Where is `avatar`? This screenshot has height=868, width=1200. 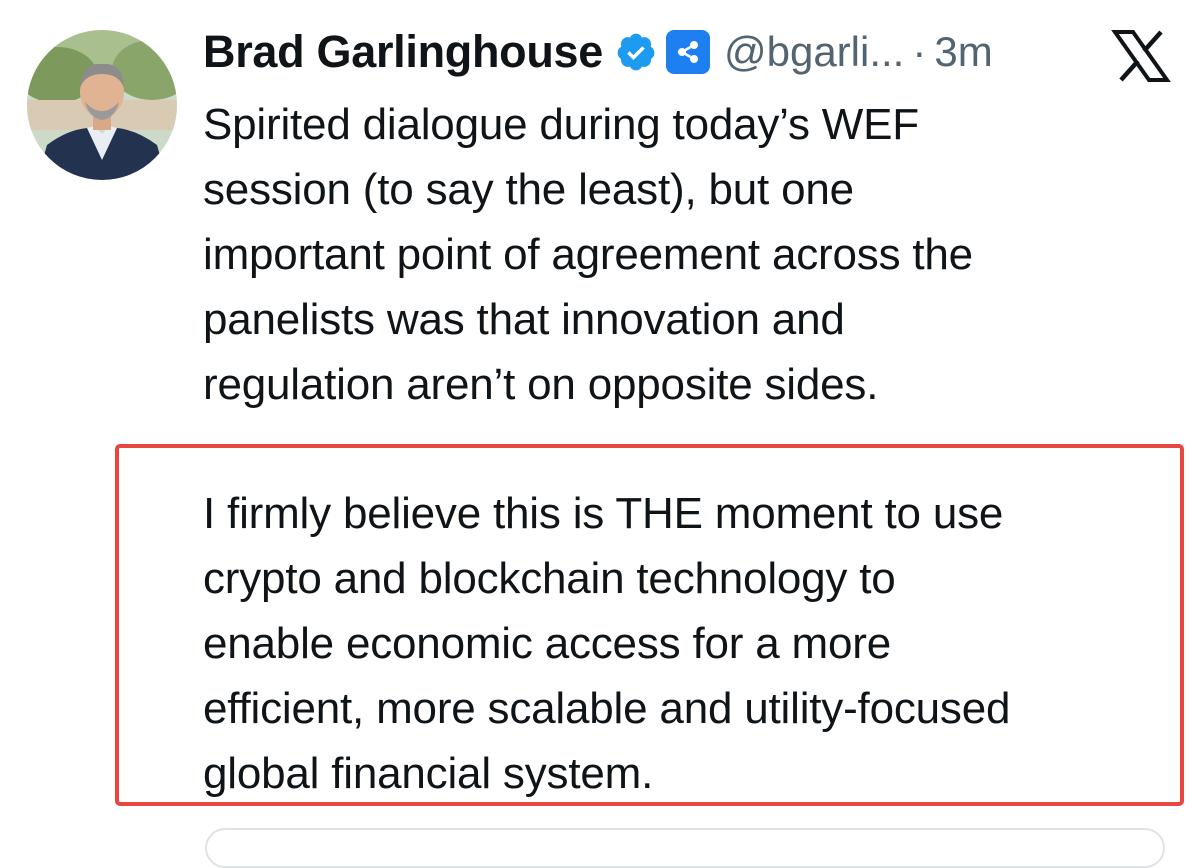
avatar is located at coordinates (102, 105).